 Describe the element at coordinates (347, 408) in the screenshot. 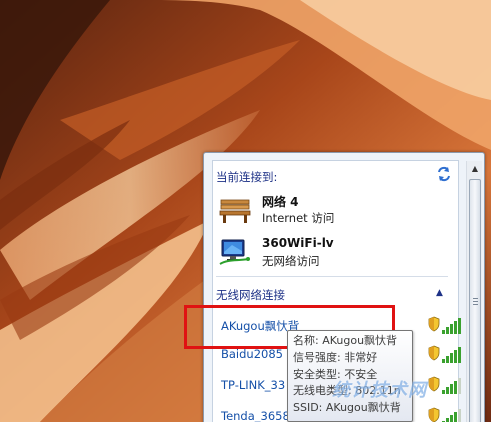

I see `tooltip-ssid: SSID: AKugou飘忕背` at that location.